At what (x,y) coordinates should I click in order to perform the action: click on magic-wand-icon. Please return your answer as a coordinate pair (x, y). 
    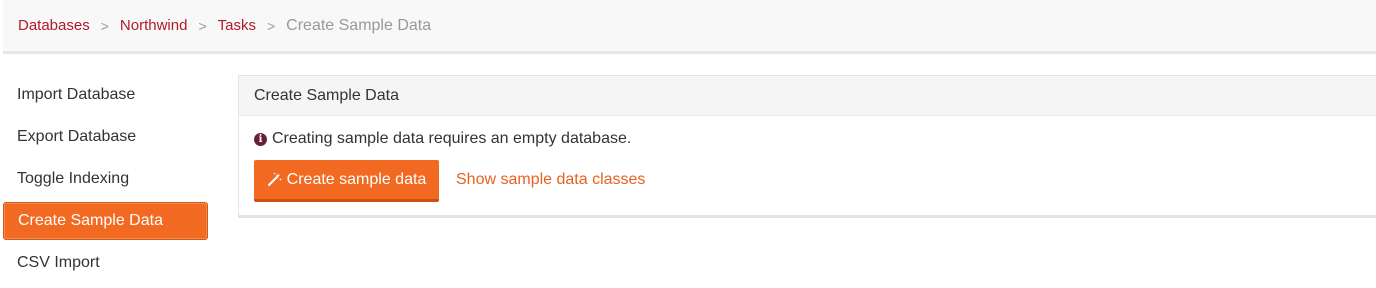
    Looking at the image, I should click on (274, 179).